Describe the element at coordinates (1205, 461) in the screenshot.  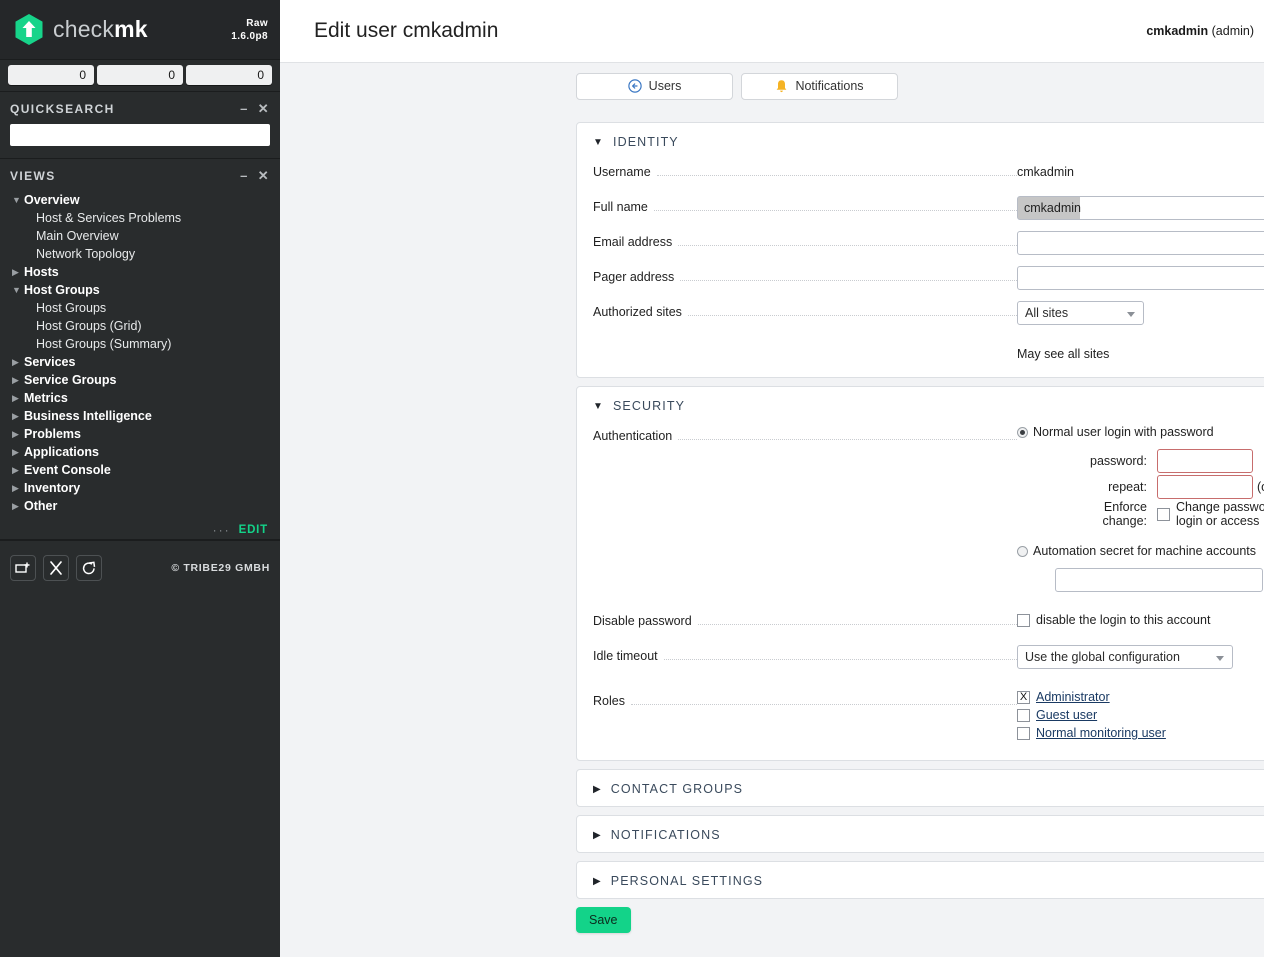
I see `password-field` at that location.